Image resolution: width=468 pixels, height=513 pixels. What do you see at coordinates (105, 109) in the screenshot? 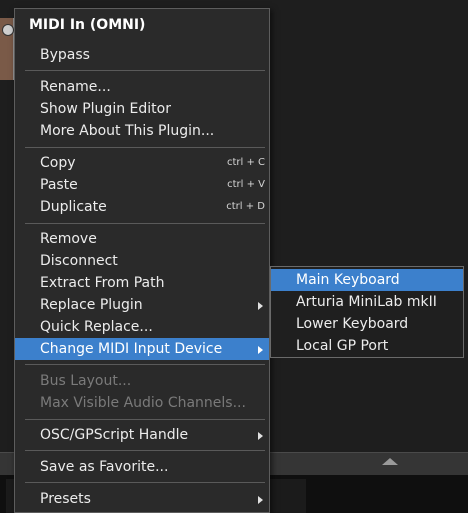
I see `menu-item-label: Show Plugin Editor` at bounding box center [105, 109].